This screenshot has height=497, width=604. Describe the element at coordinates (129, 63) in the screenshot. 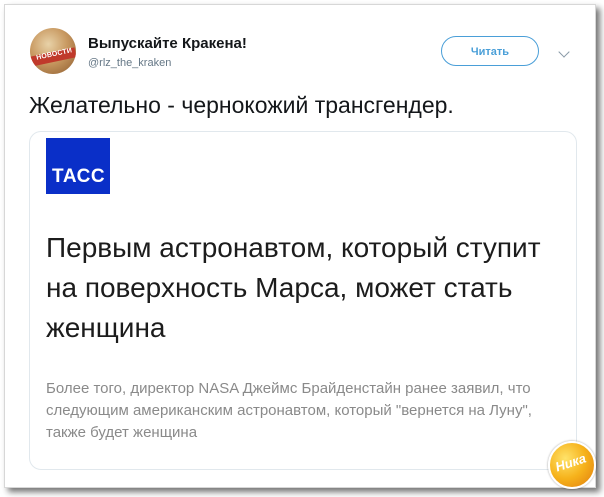

I see `user-handle: @rlz_the_kraken` at that location.